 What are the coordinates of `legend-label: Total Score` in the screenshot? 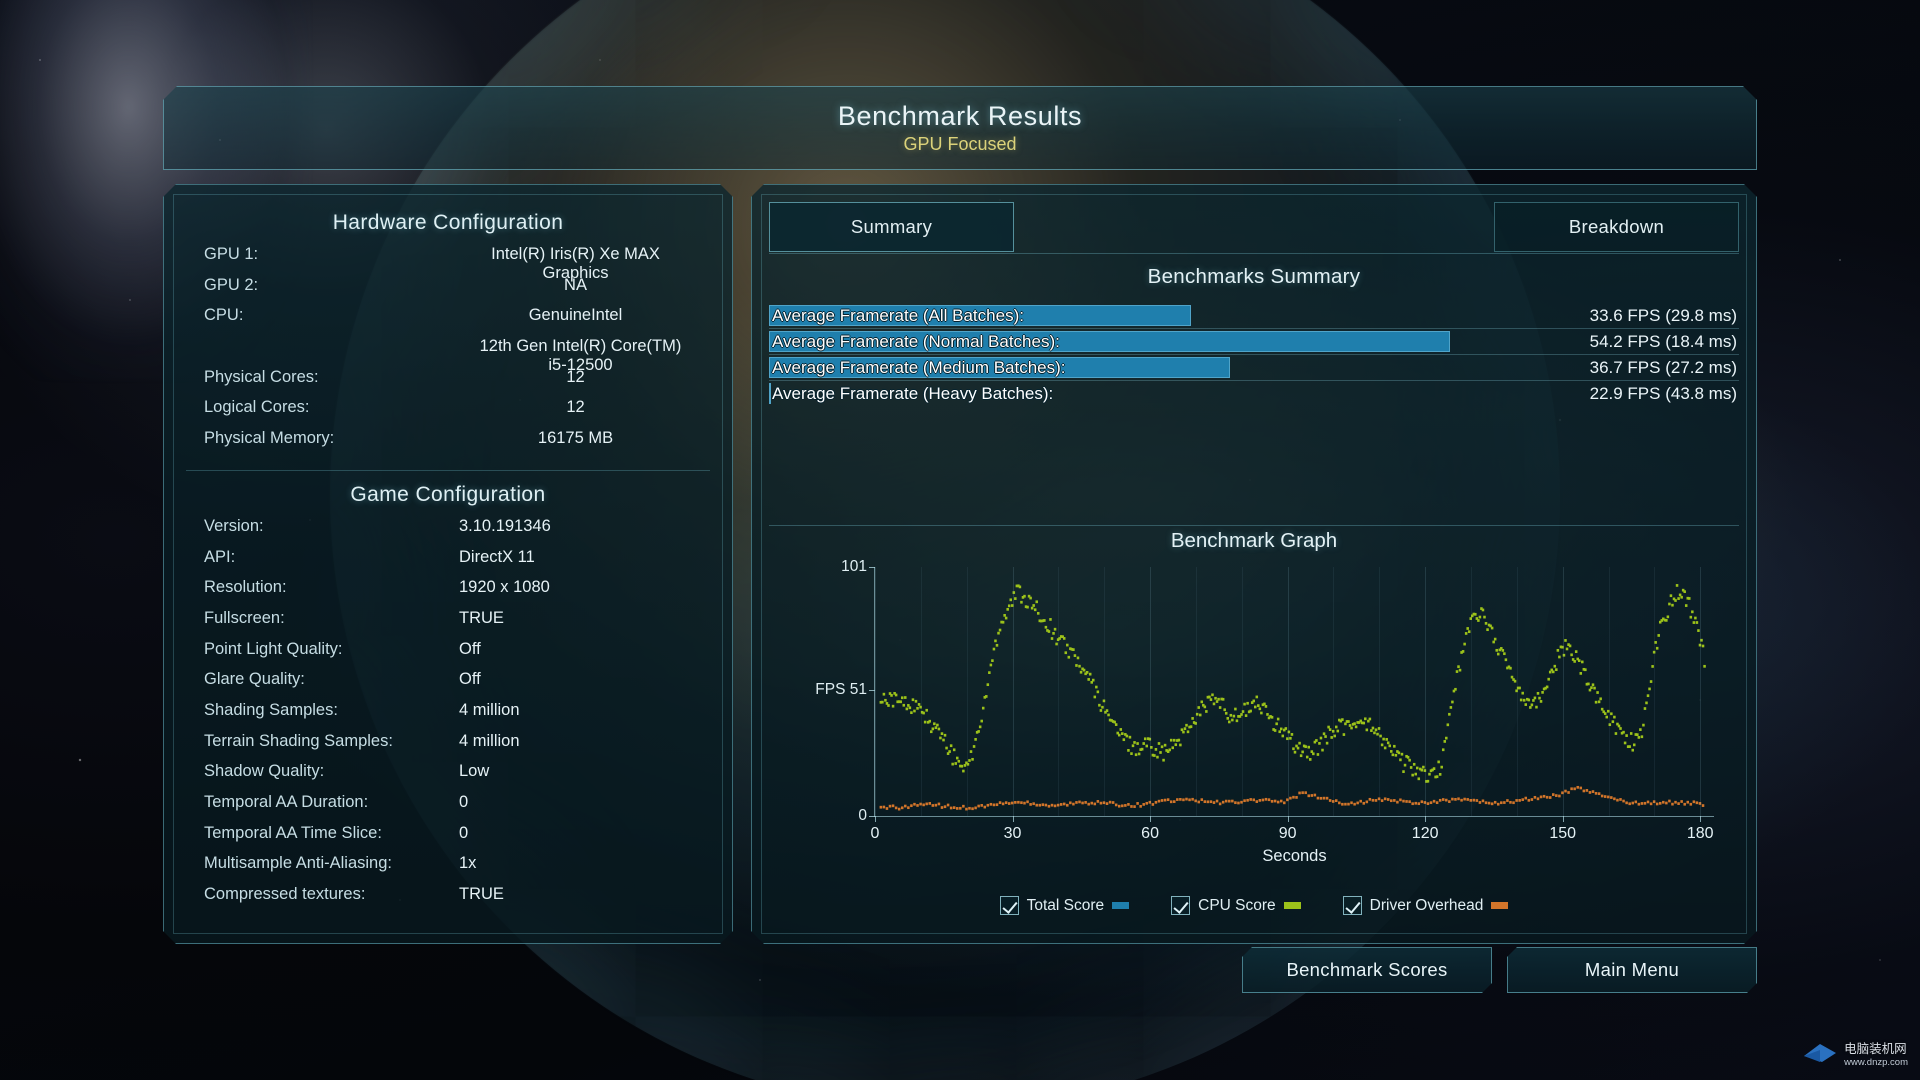 It's located at (1065, 905).